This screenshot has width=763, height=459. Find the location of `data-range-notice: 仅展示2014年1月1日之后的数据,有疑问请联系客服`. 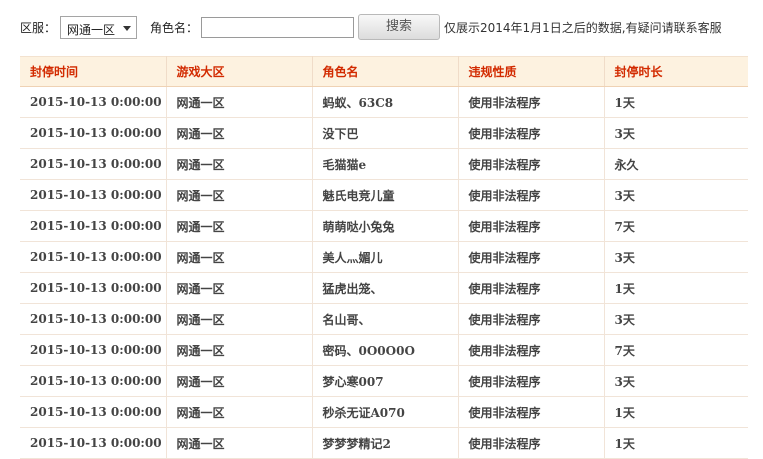

data-range-notice: 仅展示2014年1月1日之后的数据,有疑问请联系客服 is located at coordinates (583, 28).